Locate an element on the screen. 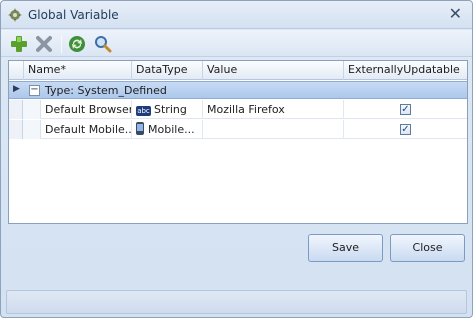  window-title: Global Variable is located at coordinates (73, 15).